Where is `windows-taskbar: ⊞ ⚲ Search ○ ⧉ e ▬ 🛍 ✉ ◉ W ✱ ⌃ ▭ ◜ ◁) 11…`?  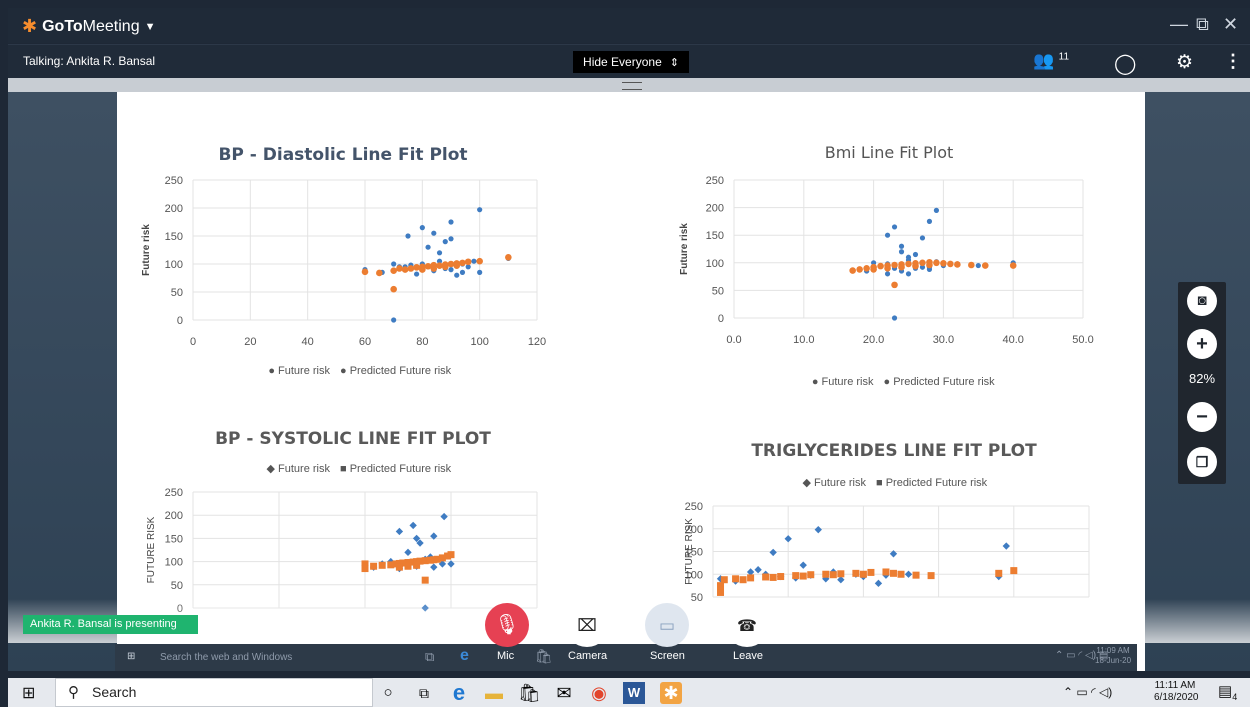
windows-taskbar: ⊞ ⚲ Search ○ ⧉ e ▬ 🛍 ✉ ◉ W ✱ ⌃ ▭ ◜ ◁) 11… is located at coordinates (629, 692).